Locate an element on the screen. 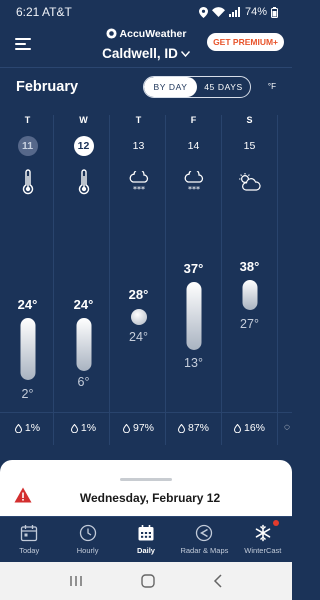 The height and width of the screenshot is (600, 320). precip-cell: 87% is located at coordinates (193, 428).